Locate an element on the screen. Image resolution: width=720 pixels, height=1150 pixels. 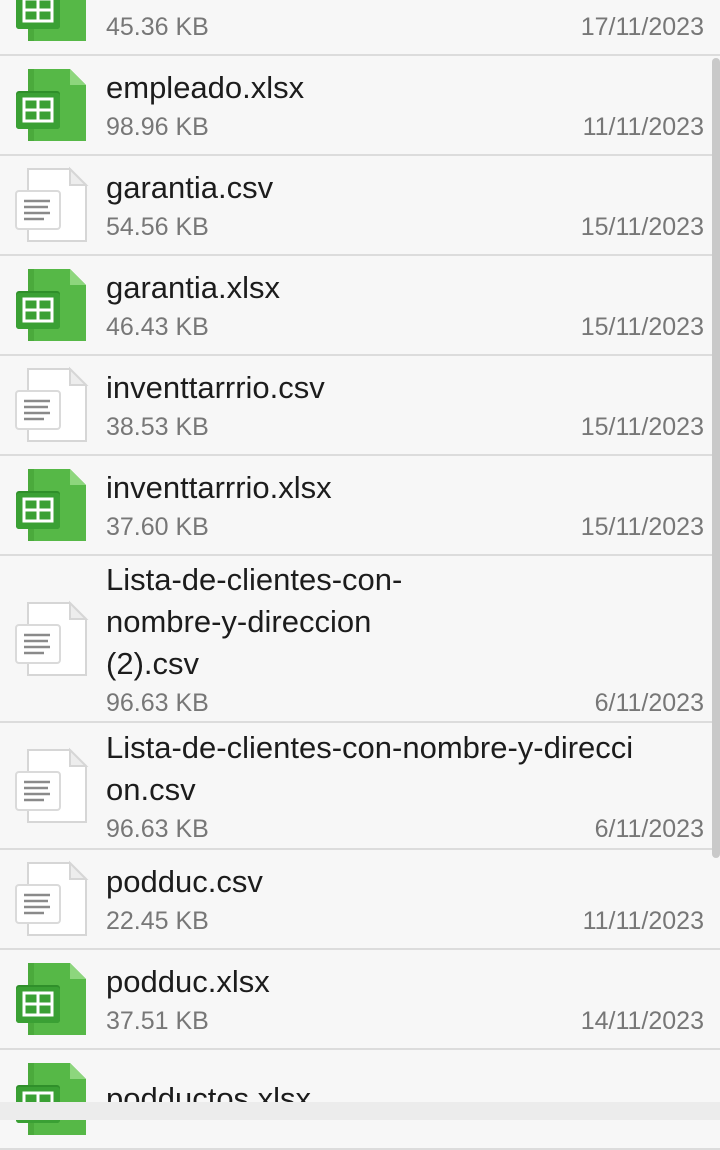
file-row: inventtarrrio.csv 38.53 KB 15/11/2023 is located at coordinates (360, 406).